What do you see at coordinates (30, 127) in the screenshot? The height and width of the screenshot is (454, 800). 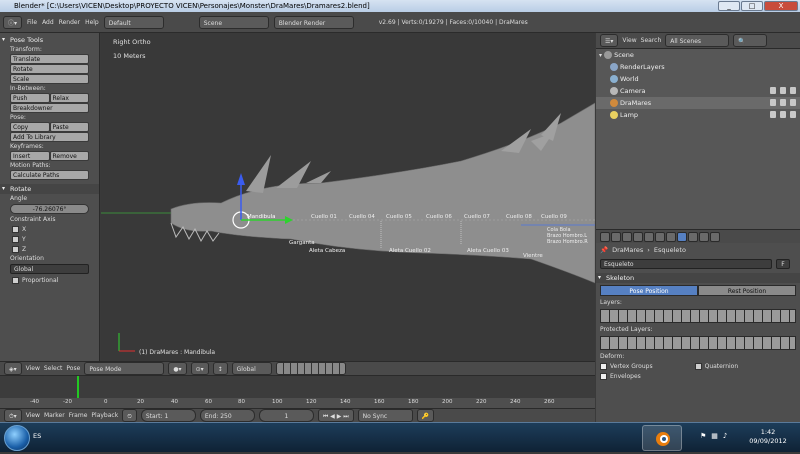 I see `copy-pose-button: Copy` at bounding box center [30, 127].